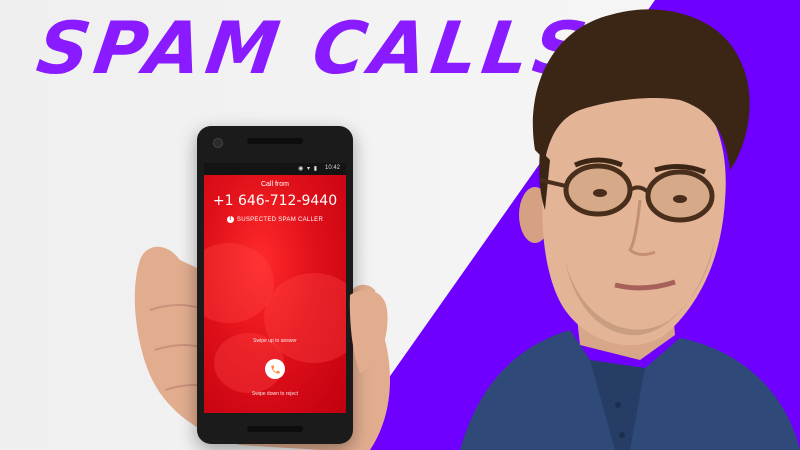  What do you see at coordinates (275, 429) in the screenshot?
I see `speaker-grille-bottom` at bounding box center [275, 429].